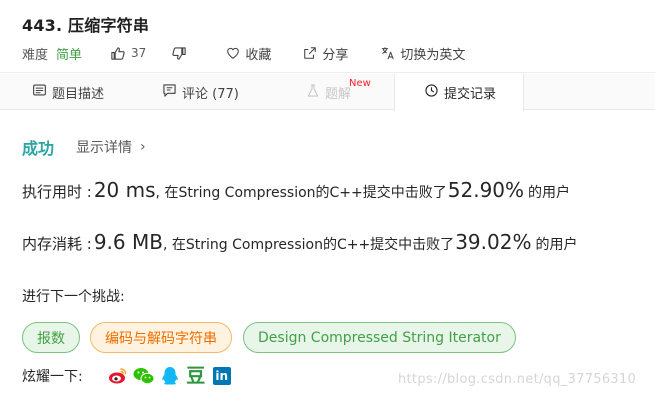  What do you see at coordinates (57, 192) in the screenshot?
I see `runtime-label: 执行用时 :` at bounding box center [57, 192].